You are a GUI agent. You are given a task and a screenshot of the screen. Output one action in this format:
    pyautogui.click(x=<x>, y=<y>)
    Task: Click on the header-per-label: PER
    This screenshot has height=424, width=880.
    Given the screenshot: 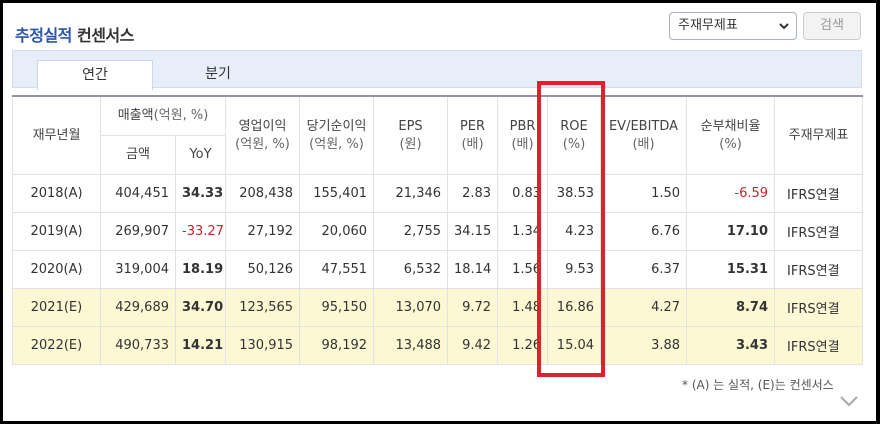 What is the action you would take?
    pyautogui.click(x=472, y=126)
    